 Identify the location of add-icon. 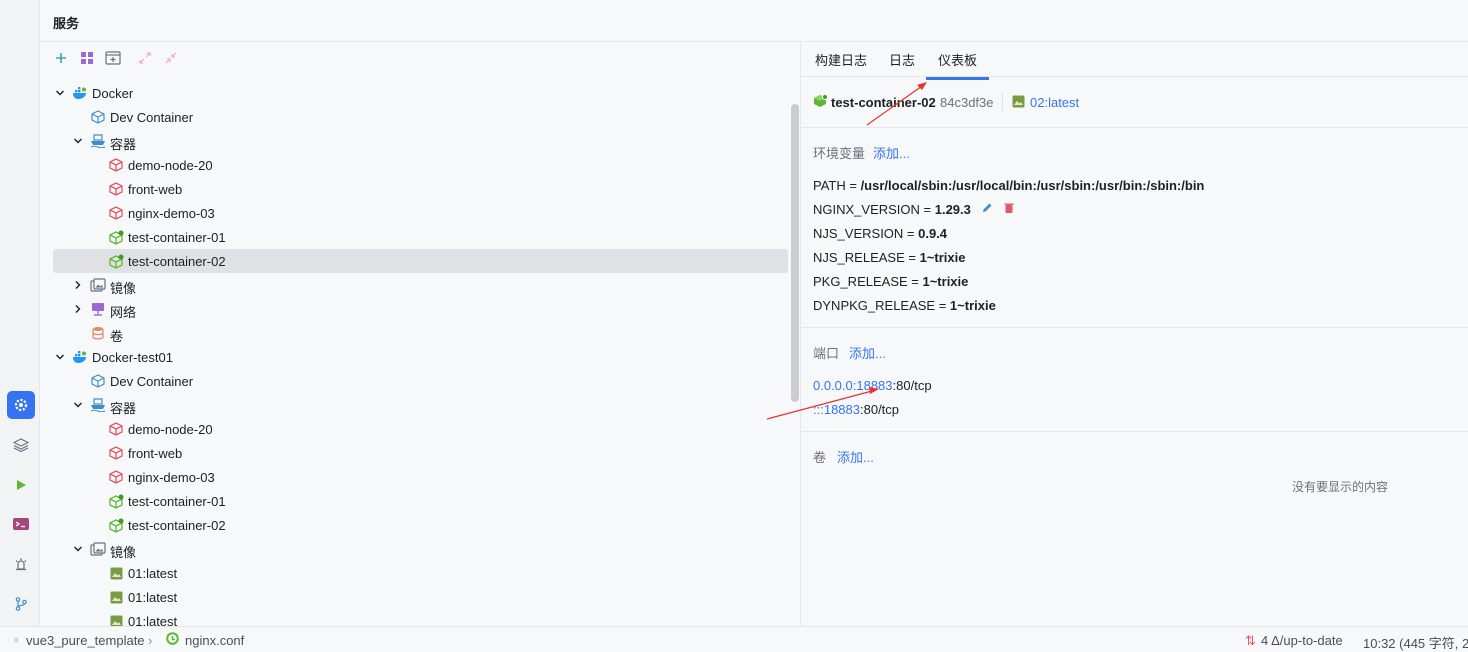
(61, 58).